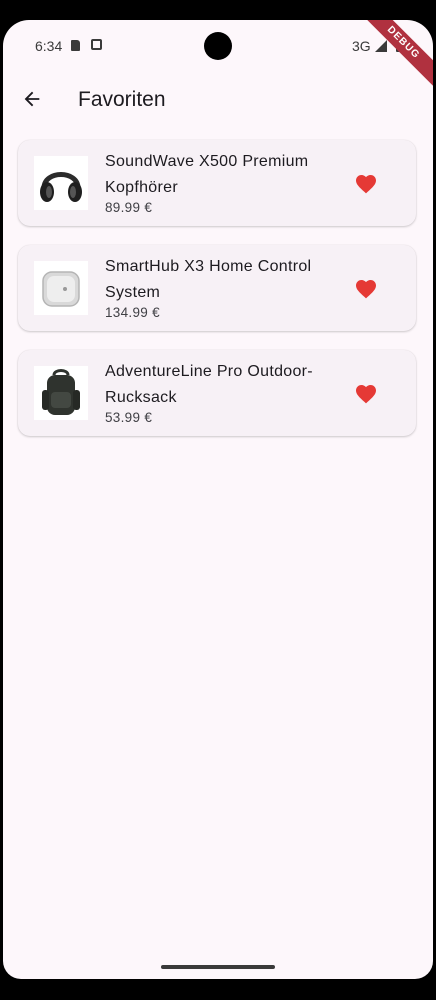  I want to click on product-image-smart-hub, so click(61, 288).